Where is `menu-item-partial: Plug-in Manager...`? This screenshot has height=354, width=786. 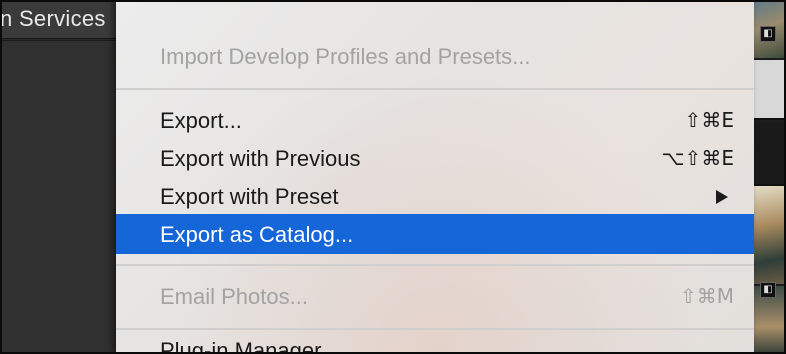
menu-item-partial: Plug-in Manager... is located at coordinates (249, 346).